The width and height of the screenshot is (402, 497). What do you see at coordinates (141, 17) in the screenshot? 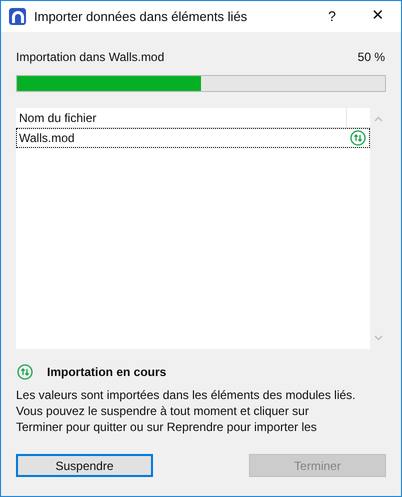
I see `window-title: Importer données dans éléments liés` at bounding box center [141, 17].